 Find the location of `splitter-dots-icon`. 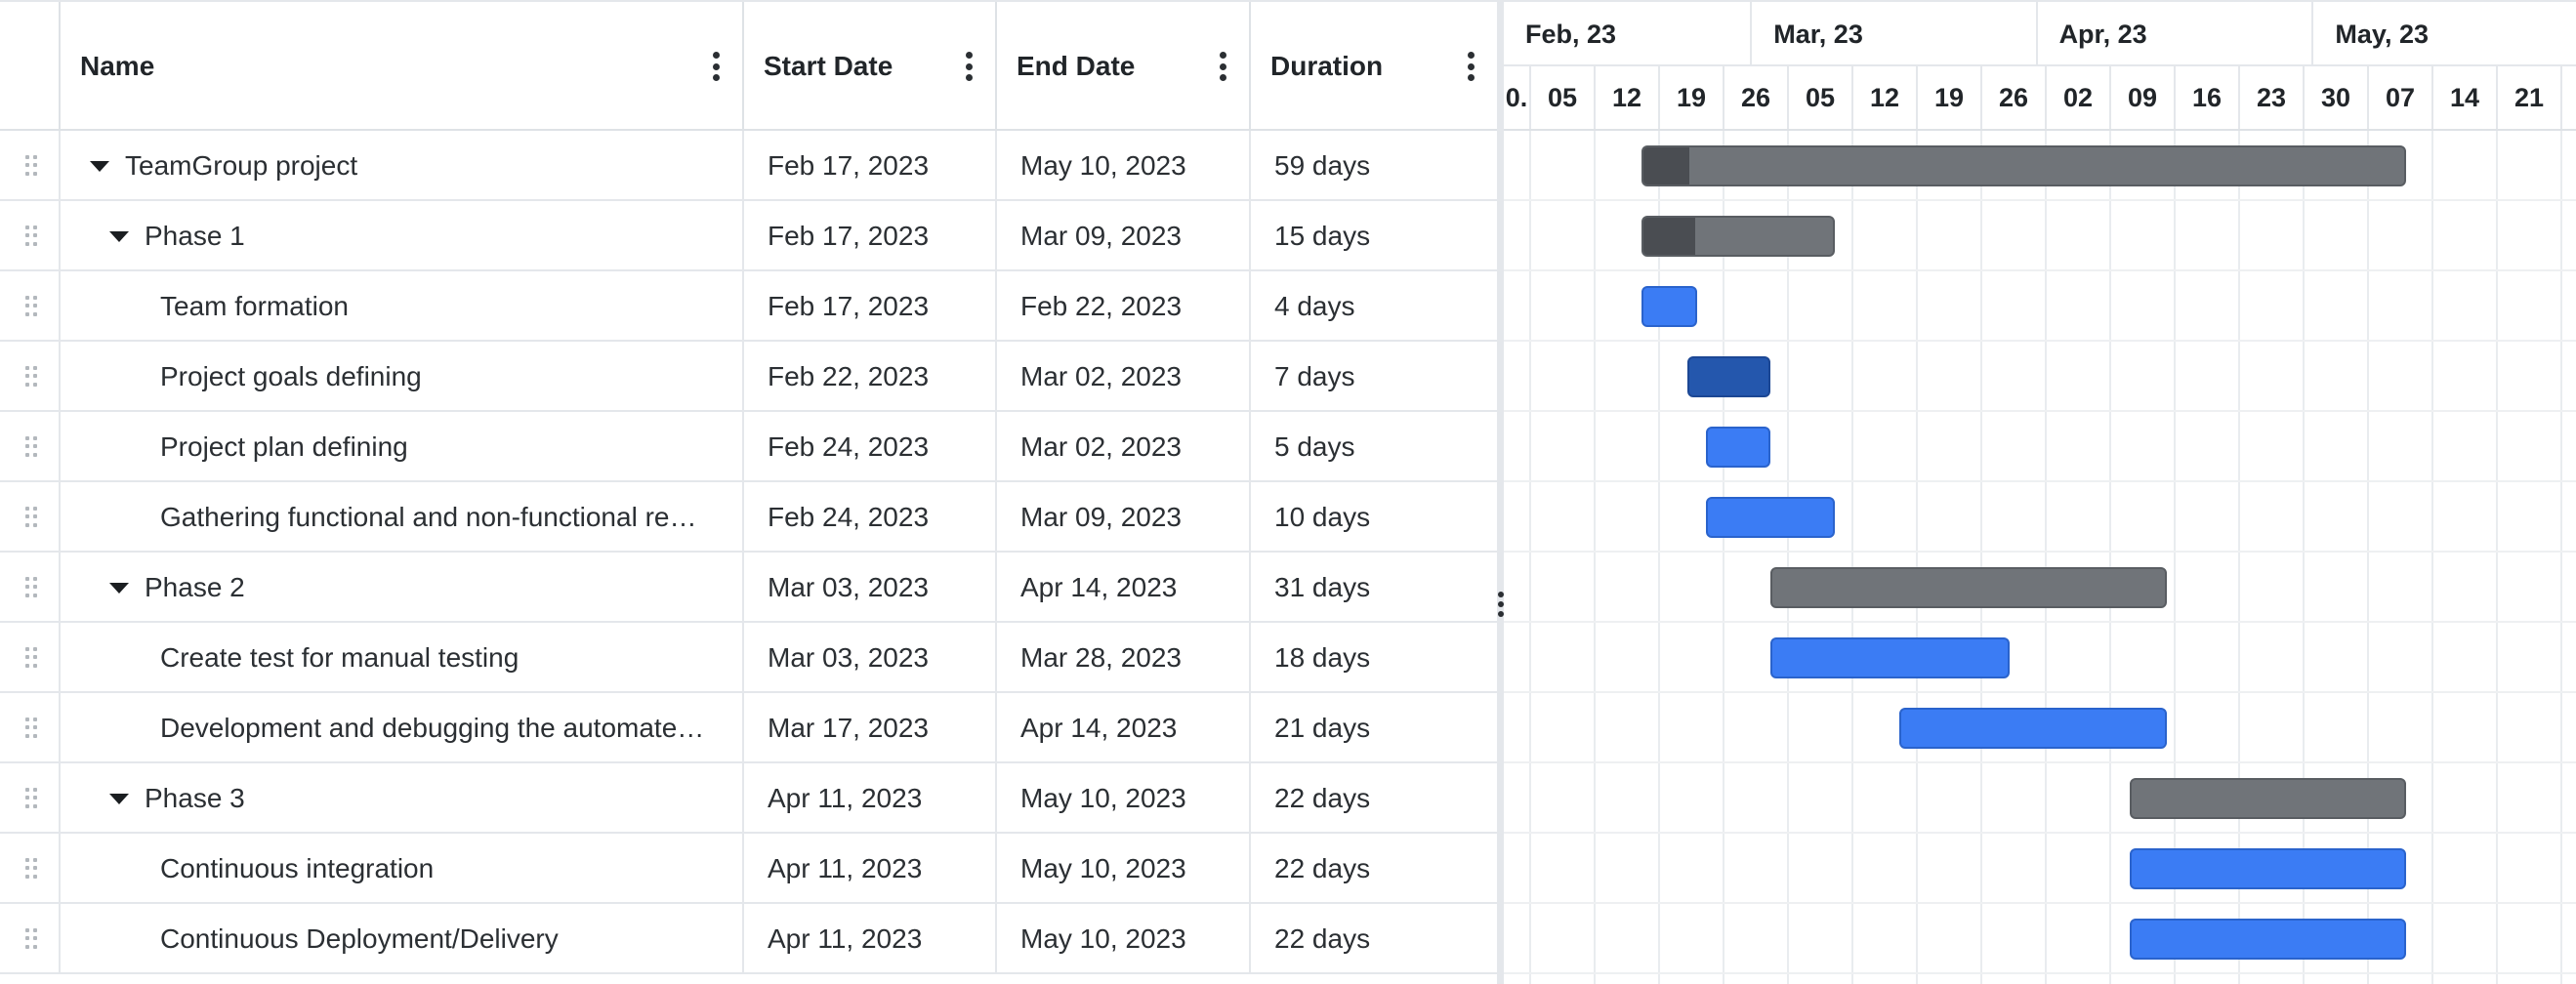

splitter-dots-icon is located at coordinates (1500, 604).